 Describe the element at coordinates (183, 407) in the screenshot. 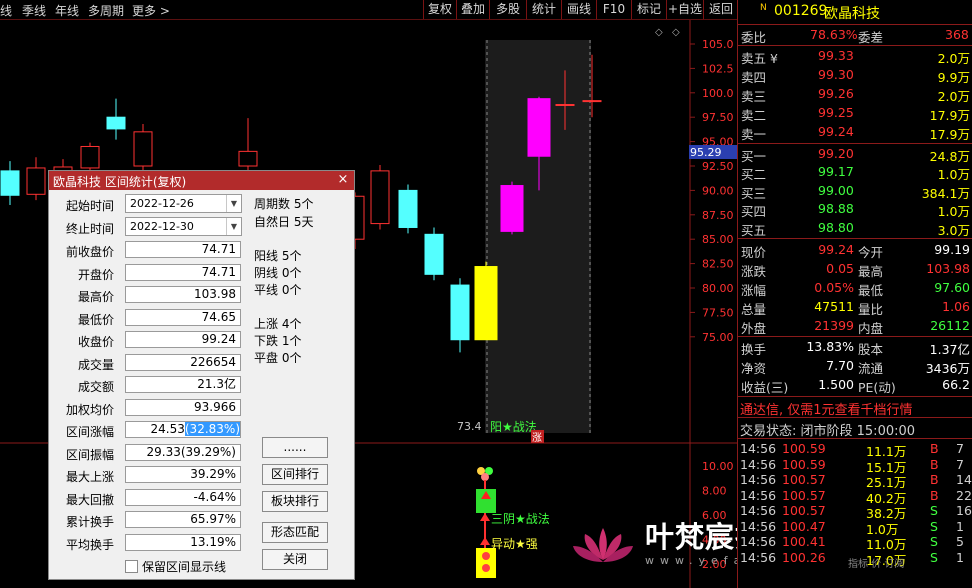

I see `field-value: 93.966` at that location.